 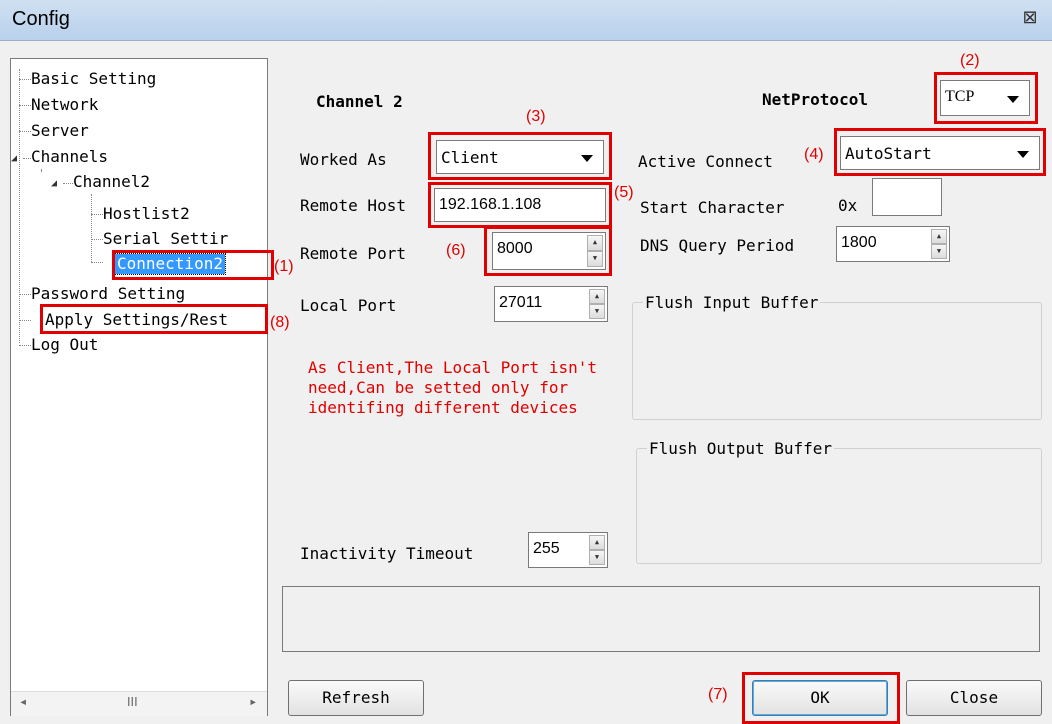 What do you see at coordinates (1030, 18) in the screenshot?
I see `close-icon: ⊠` at bounding box center [1030, 18].